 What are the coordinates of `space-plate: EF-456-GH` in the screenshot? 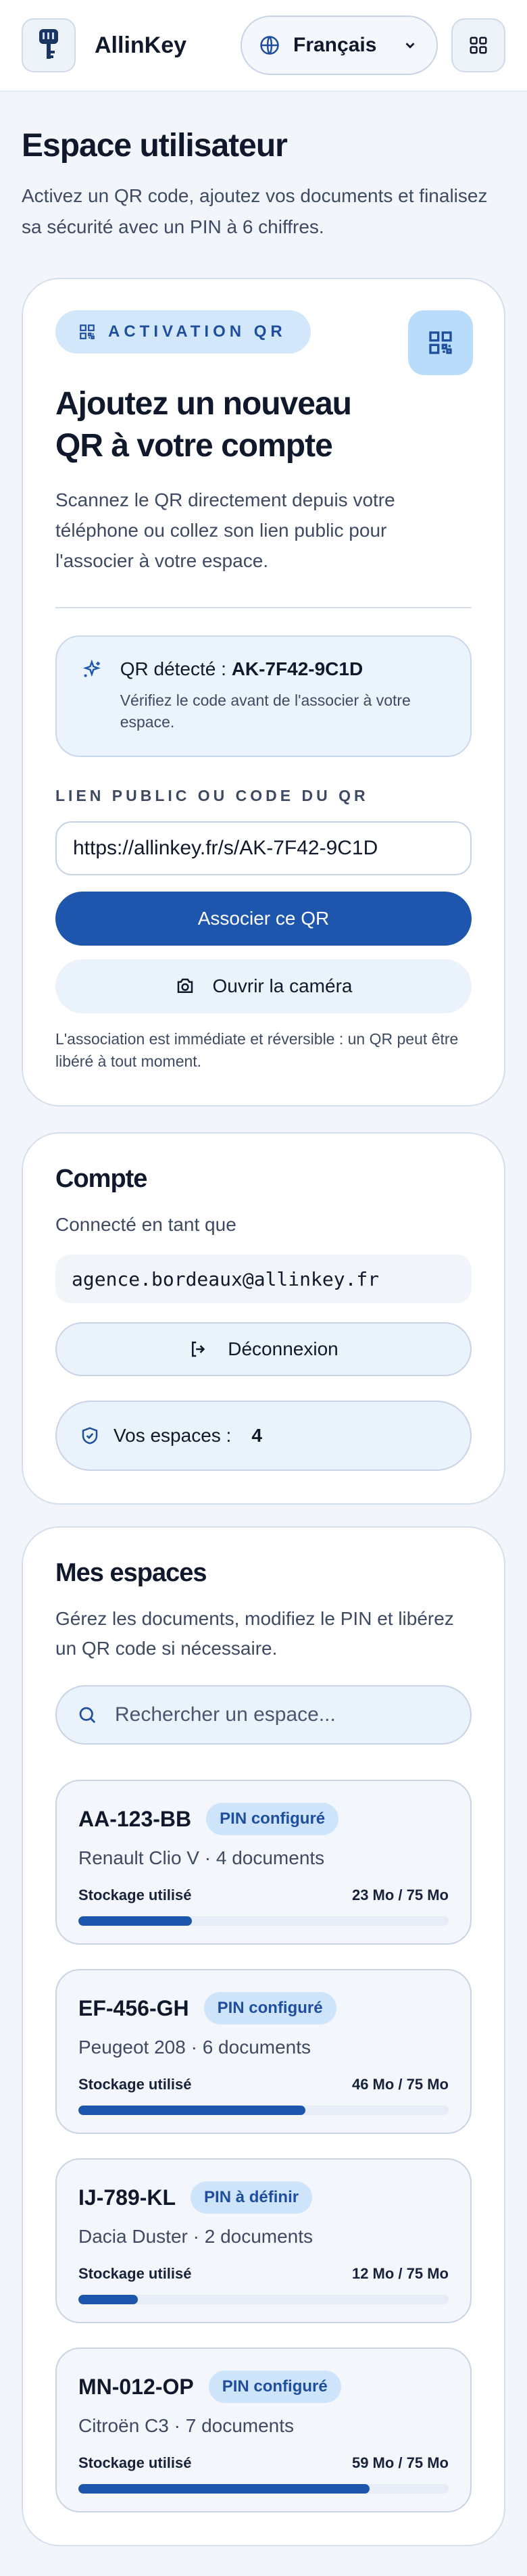 It's located at (133, 2007).